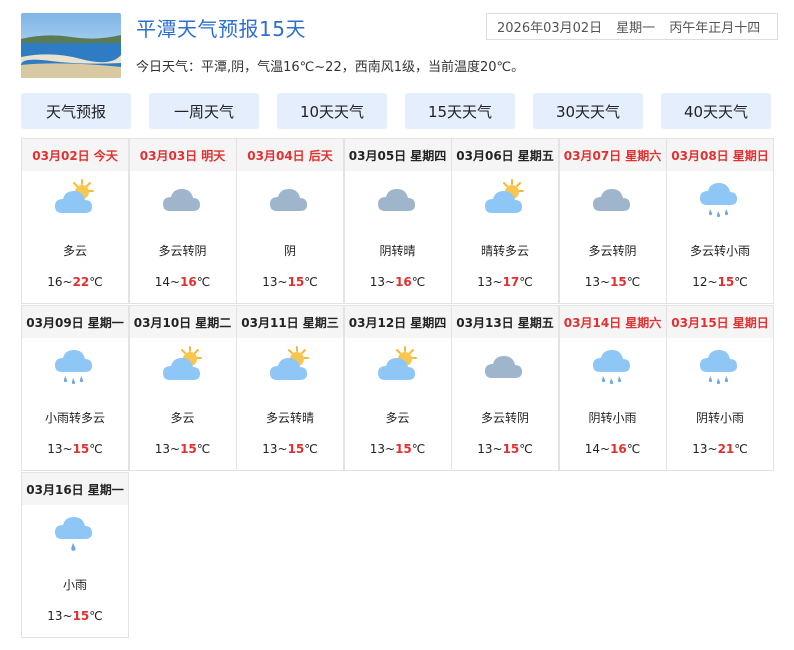 The width and height of the screenshot is (794, 650). What do you see at coordinates (290, 221) in the screenshot?
I see `forecast-day-card: 03月04日 后天阴 13~15℃` at bounding box center [290, 221].